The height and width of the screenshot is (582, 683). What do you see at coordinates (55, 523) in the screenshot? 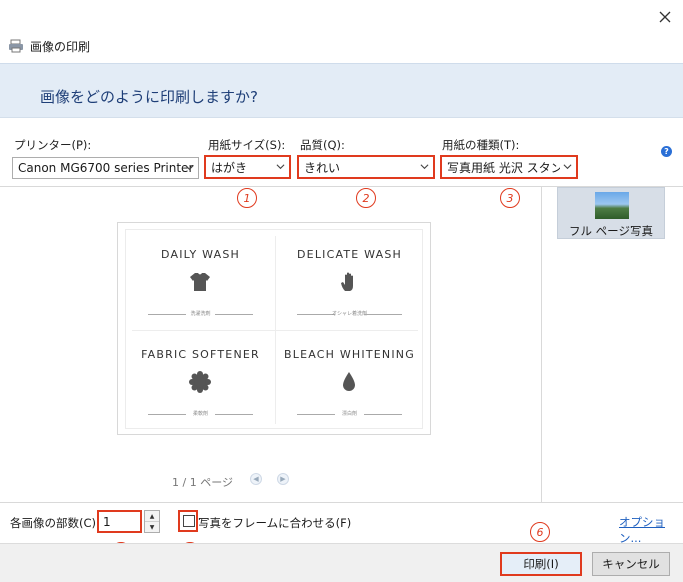
I see `copies-label: 各画像の部数(C):` at bounding box center [55, 523].